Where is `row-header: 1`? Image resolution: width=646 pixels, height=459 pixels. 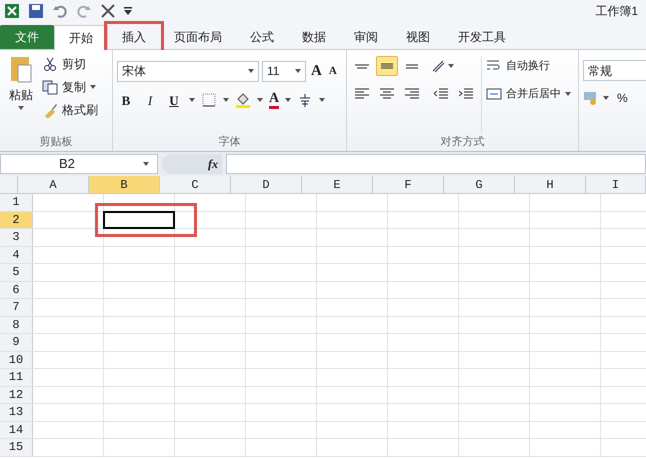 row-header: 1 is located at coordinates (16, 202).